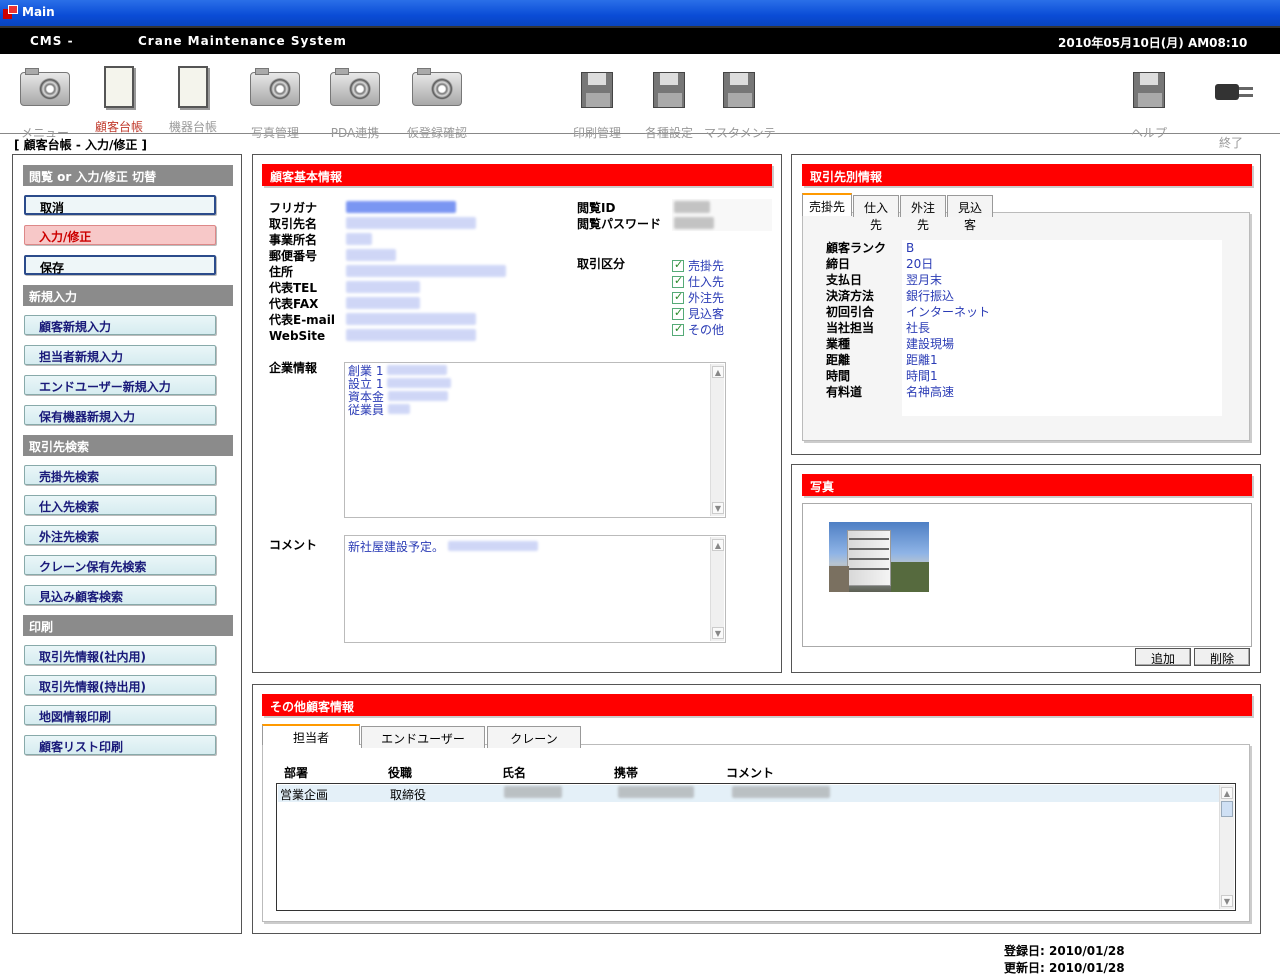 Image resolution: width=1280 pixels, height=980 pixels. What do you see at coordinates (856, 248) in the screenshot?
I see `rank-label: 顧客ランク` at bounding box center [856, 248].